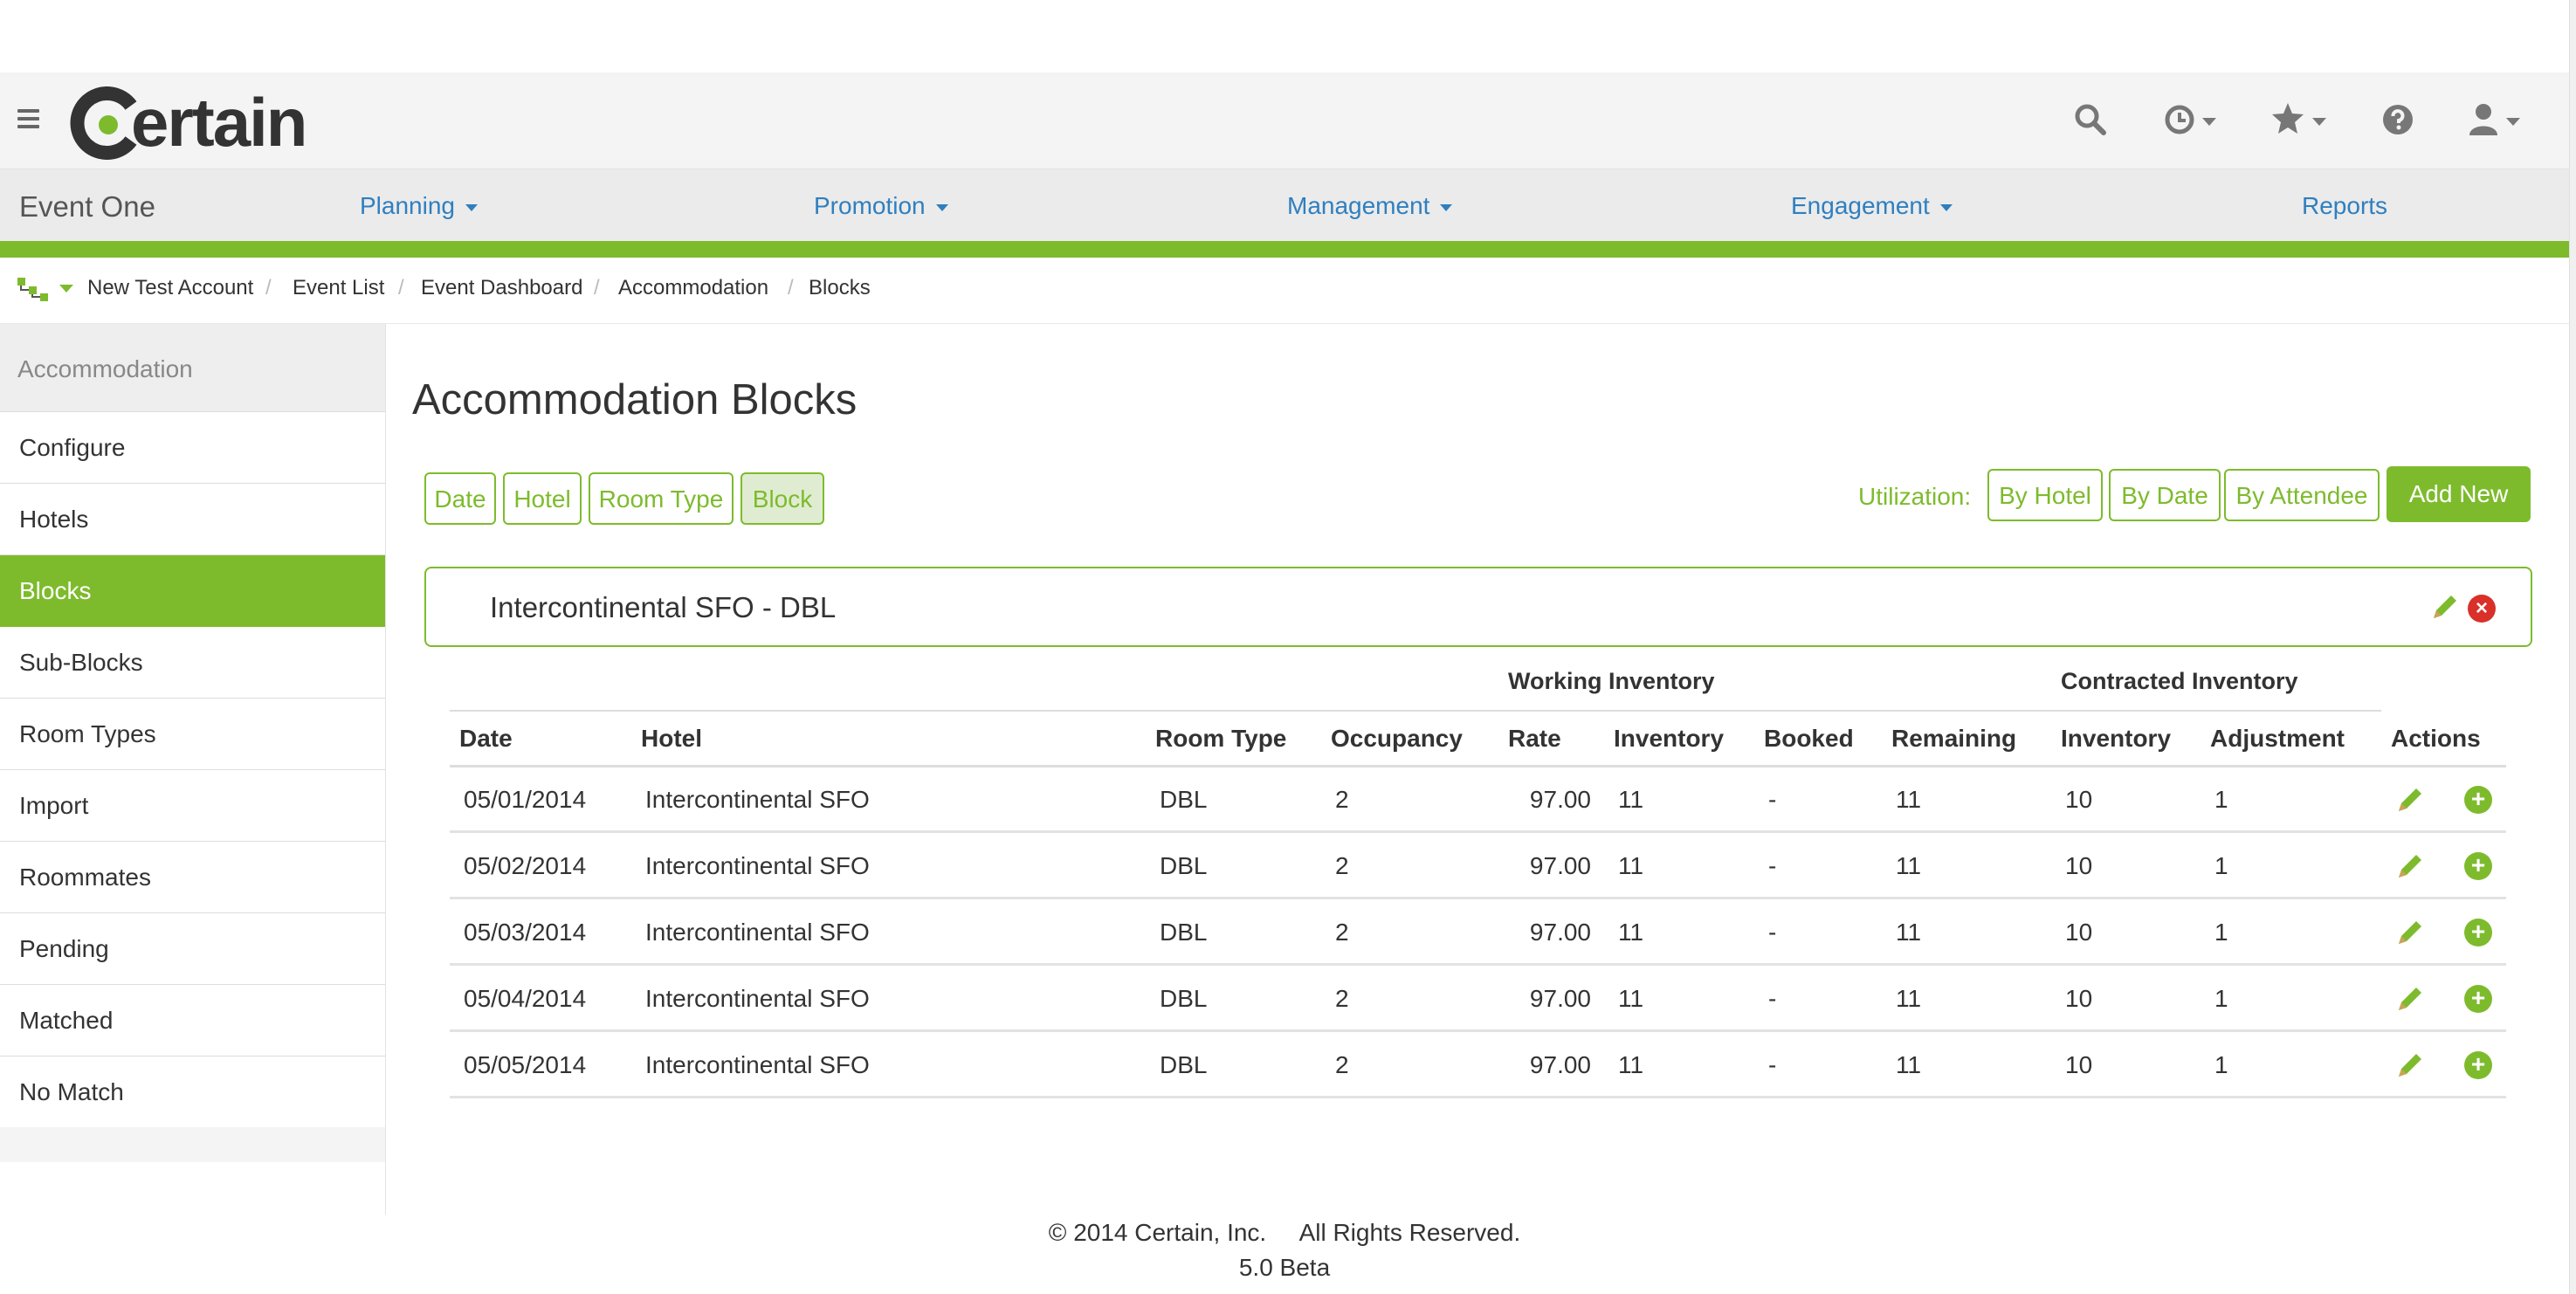 This screenshot has width=2576, height=1294. Describe the element at coordinates (1220, 739) in the screenshot. I see `column-header-room-type: Room Type` at that location.